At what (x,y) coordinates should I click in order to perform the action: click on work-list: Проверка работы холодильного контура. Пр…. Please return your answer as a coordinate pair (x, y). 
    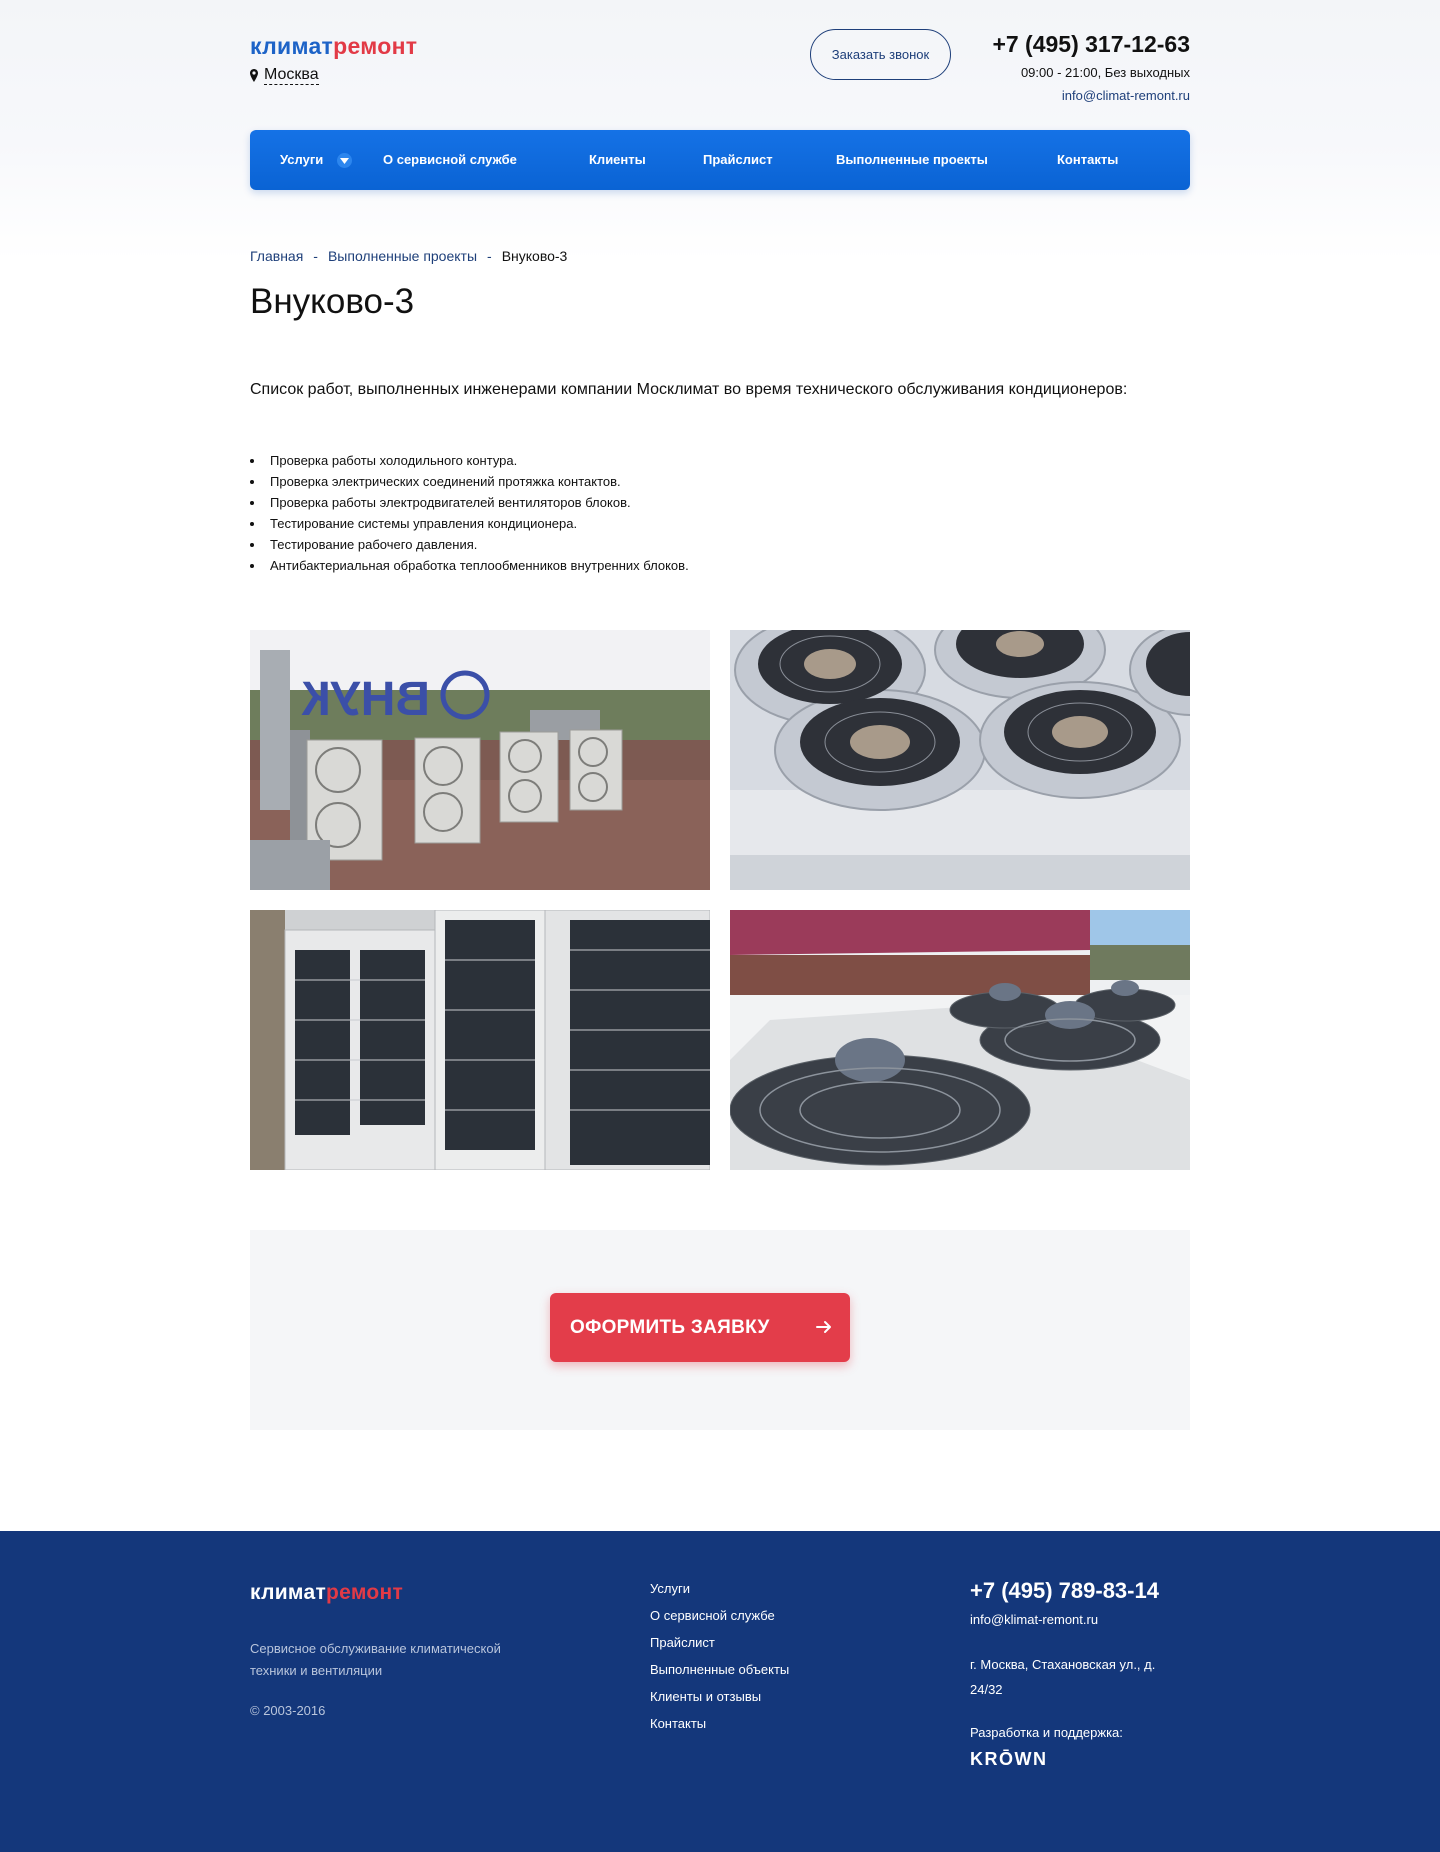
    Looking at the image, I should click on (720, 513).